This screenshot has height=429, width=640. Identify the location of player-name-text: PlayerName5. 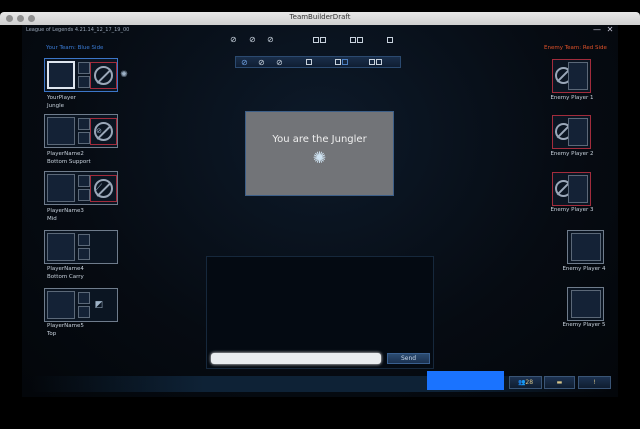
(65, 326).